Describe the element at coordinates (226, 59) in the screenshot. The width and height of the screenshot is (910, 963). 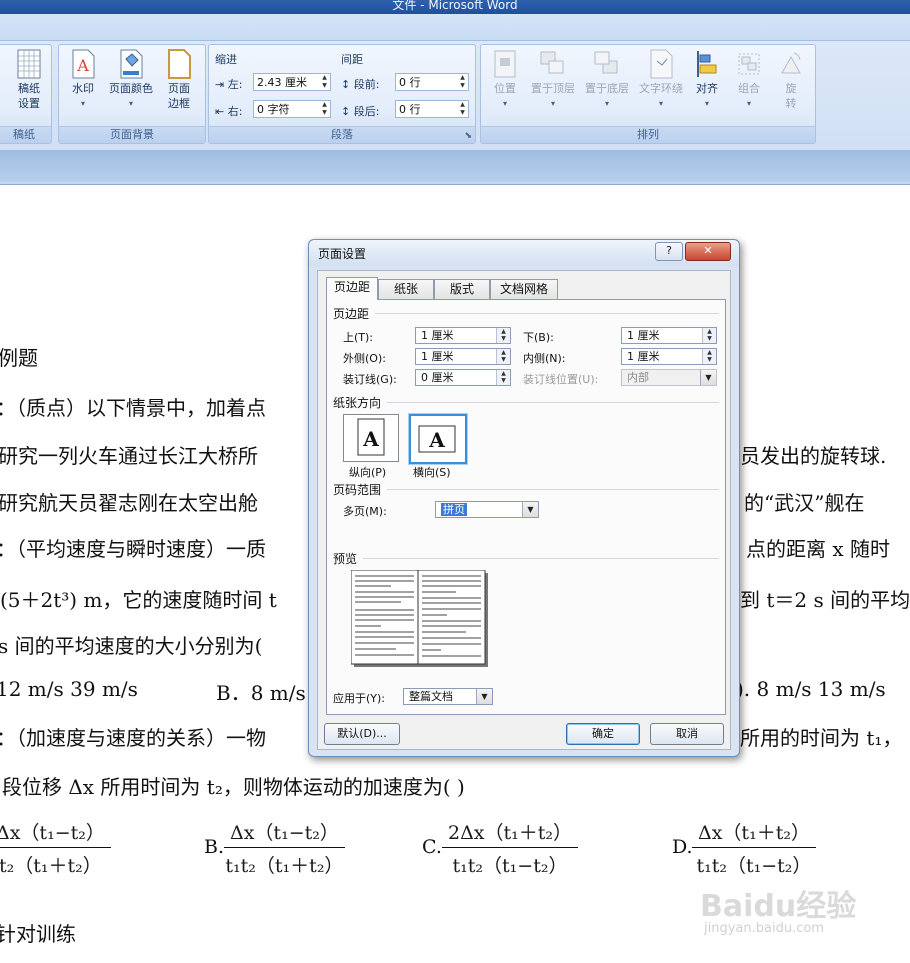
I see `indent-heading: 缩进` at that location.